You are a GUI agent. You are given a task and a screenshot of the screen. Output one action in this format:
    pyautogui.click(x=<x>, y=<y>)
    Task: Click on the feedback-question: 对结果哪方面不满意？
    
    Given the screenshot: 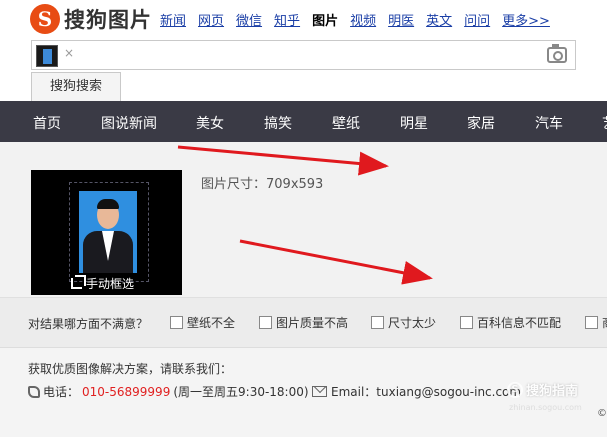 What is the action you would take?
    pyautogui.click(x=88, y=324)
    